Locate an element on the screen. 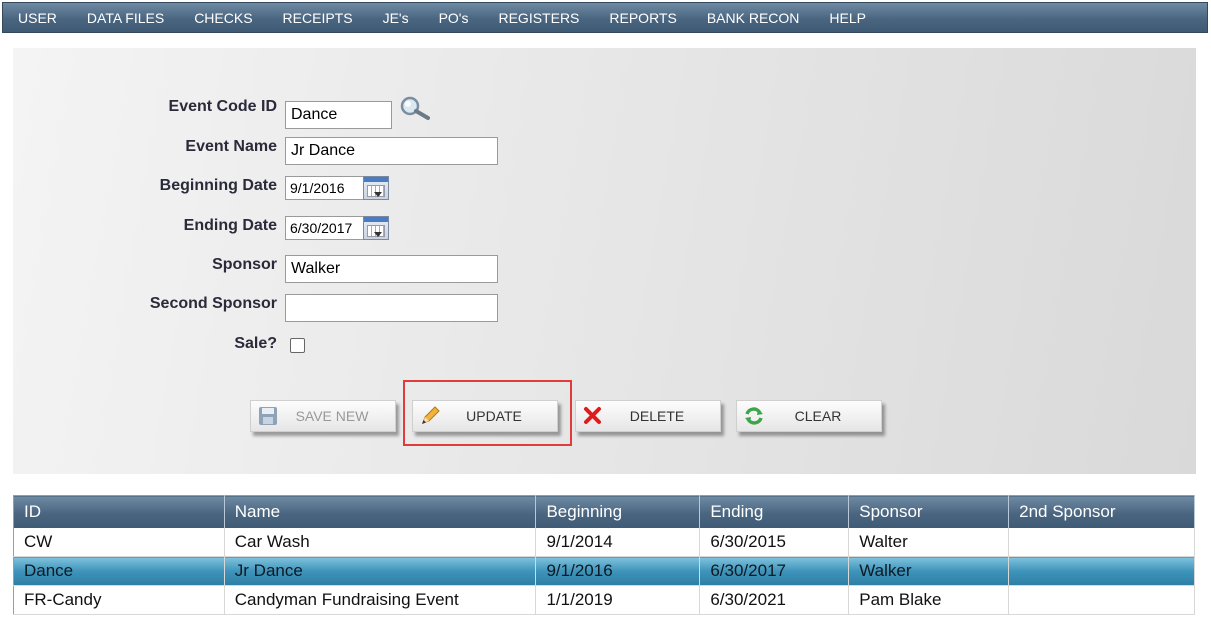 This screenshot has width=1211, height=618. clear-button: CLEAR is located at coordinates (809, 416).